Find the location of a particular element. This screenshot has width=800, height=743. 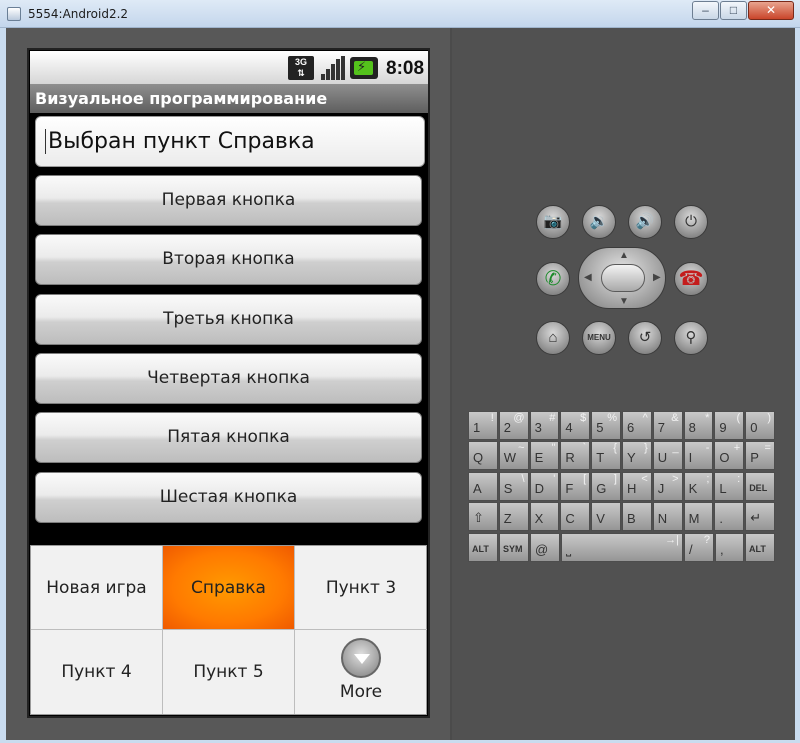

key-a: A is located at coordinates (483, 486).